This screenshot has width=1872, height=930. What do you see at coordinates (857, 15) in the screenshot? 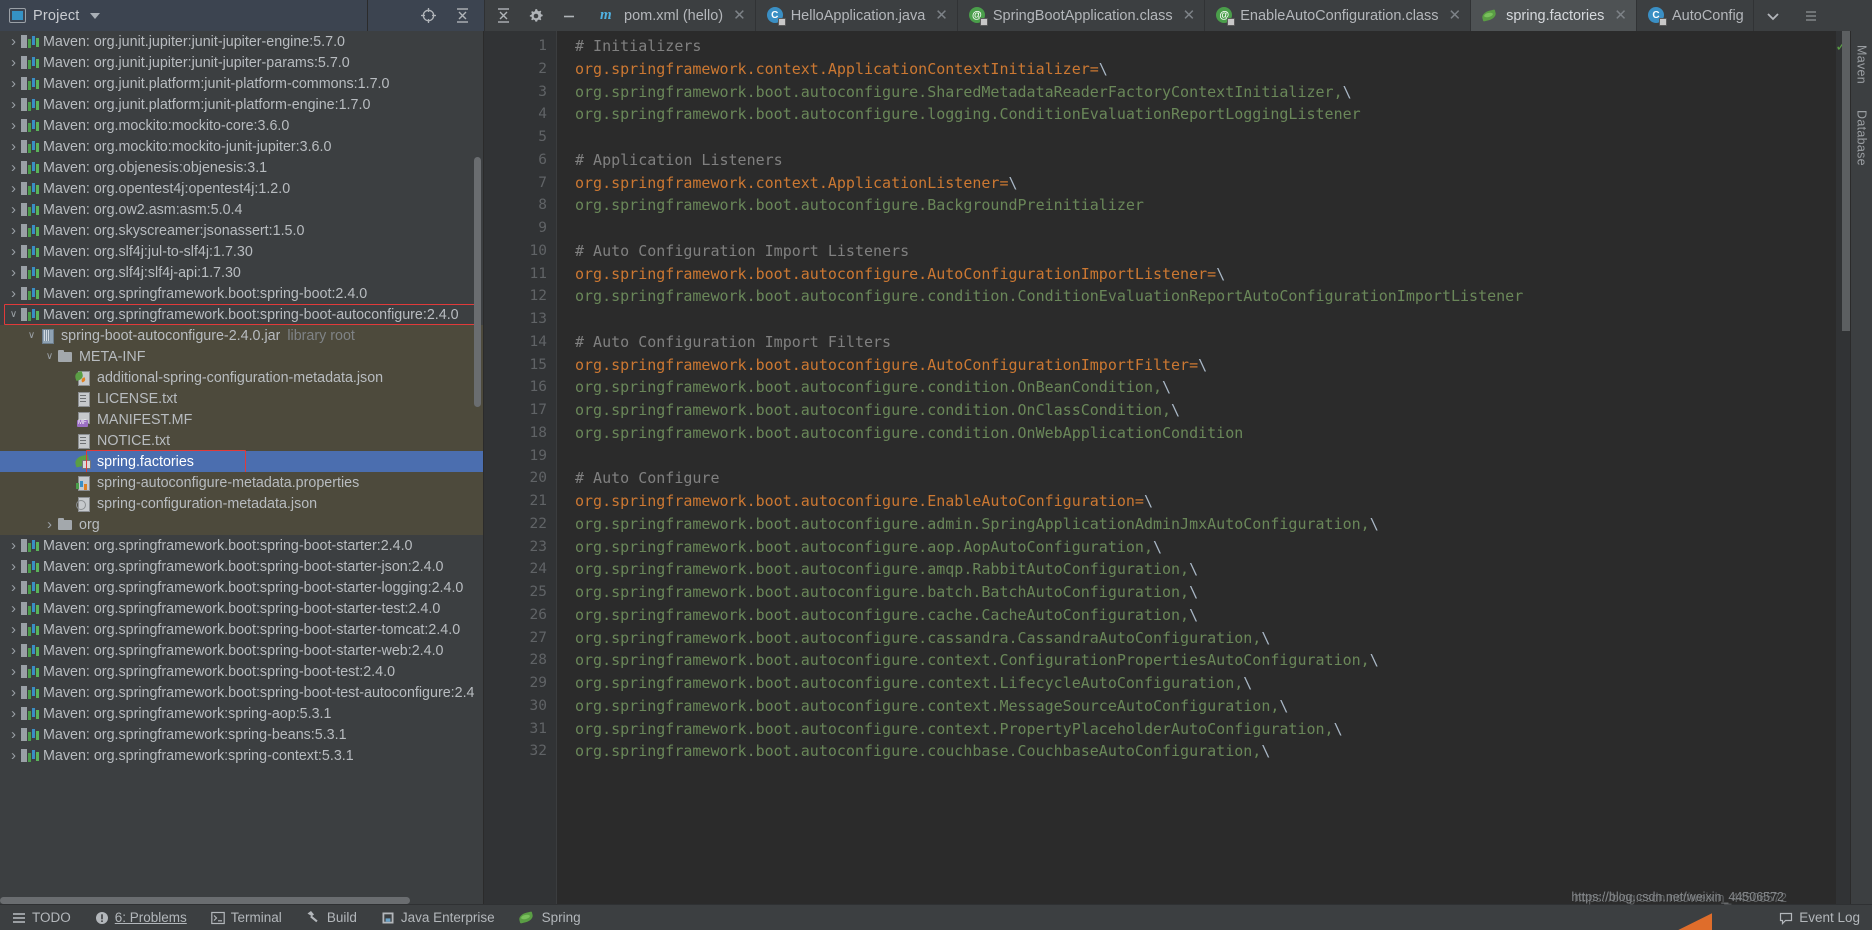
I see `tab-helloapplication-java: C HelloApplication.java ✕` at bounding box center [857, 15].